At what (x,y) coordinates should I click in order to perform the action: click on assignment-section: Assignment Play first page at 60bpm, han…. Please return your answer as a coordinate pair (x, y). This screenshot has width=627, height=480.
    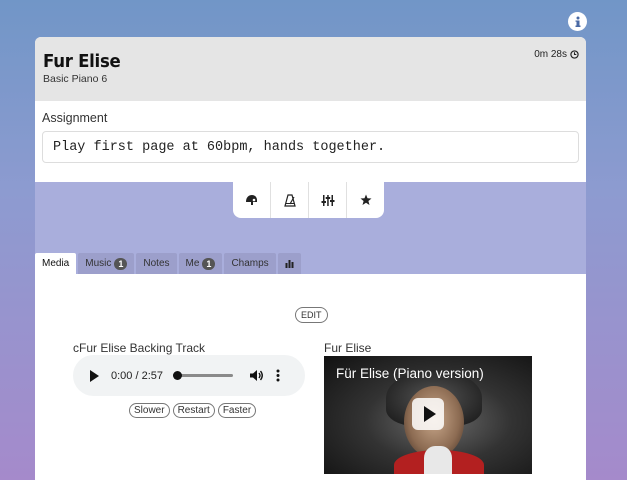
    Looking at the image, I should click on (310, 141).